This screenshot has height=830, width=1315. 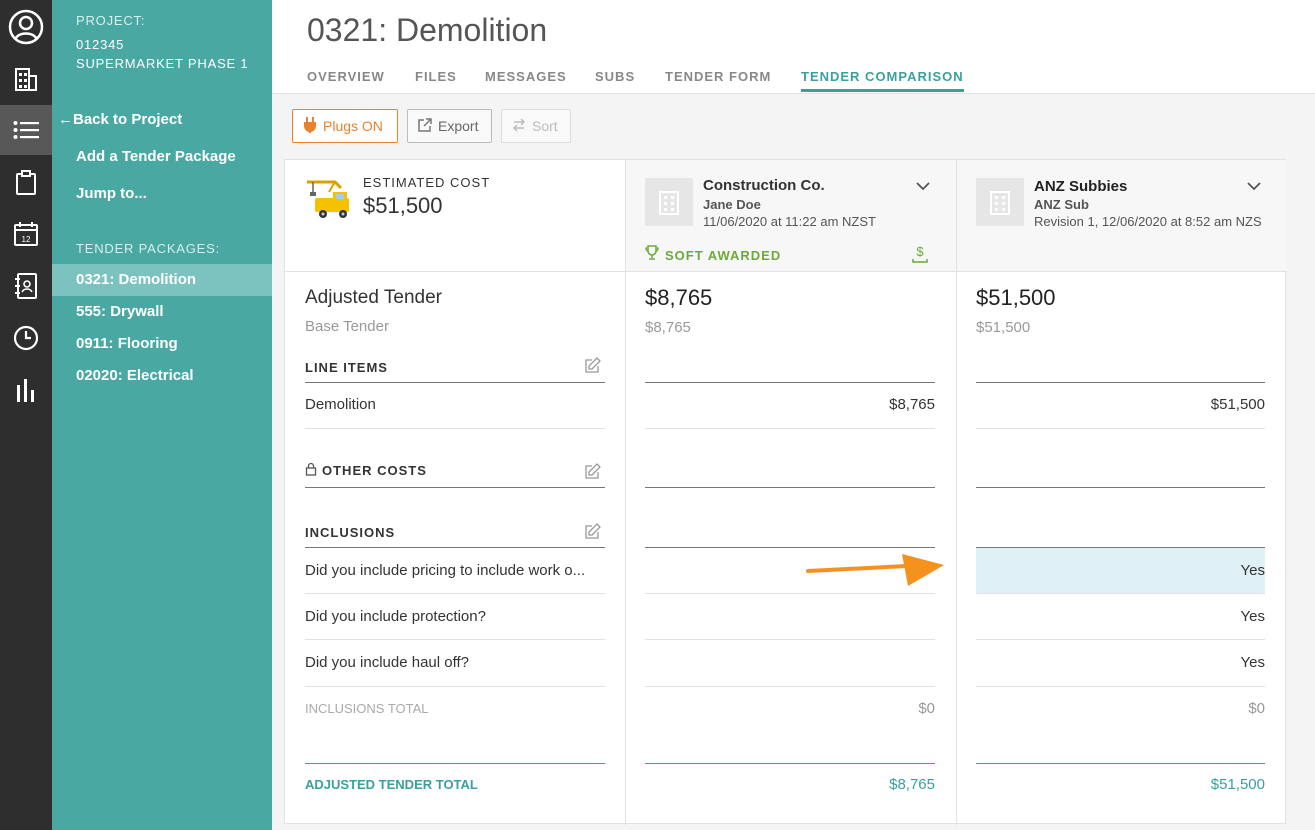 What do you see at coordinates (912, 404) in the screenshot?
I see `bidder-demolition-amount: $8,765` at bounding box center [912, 404].